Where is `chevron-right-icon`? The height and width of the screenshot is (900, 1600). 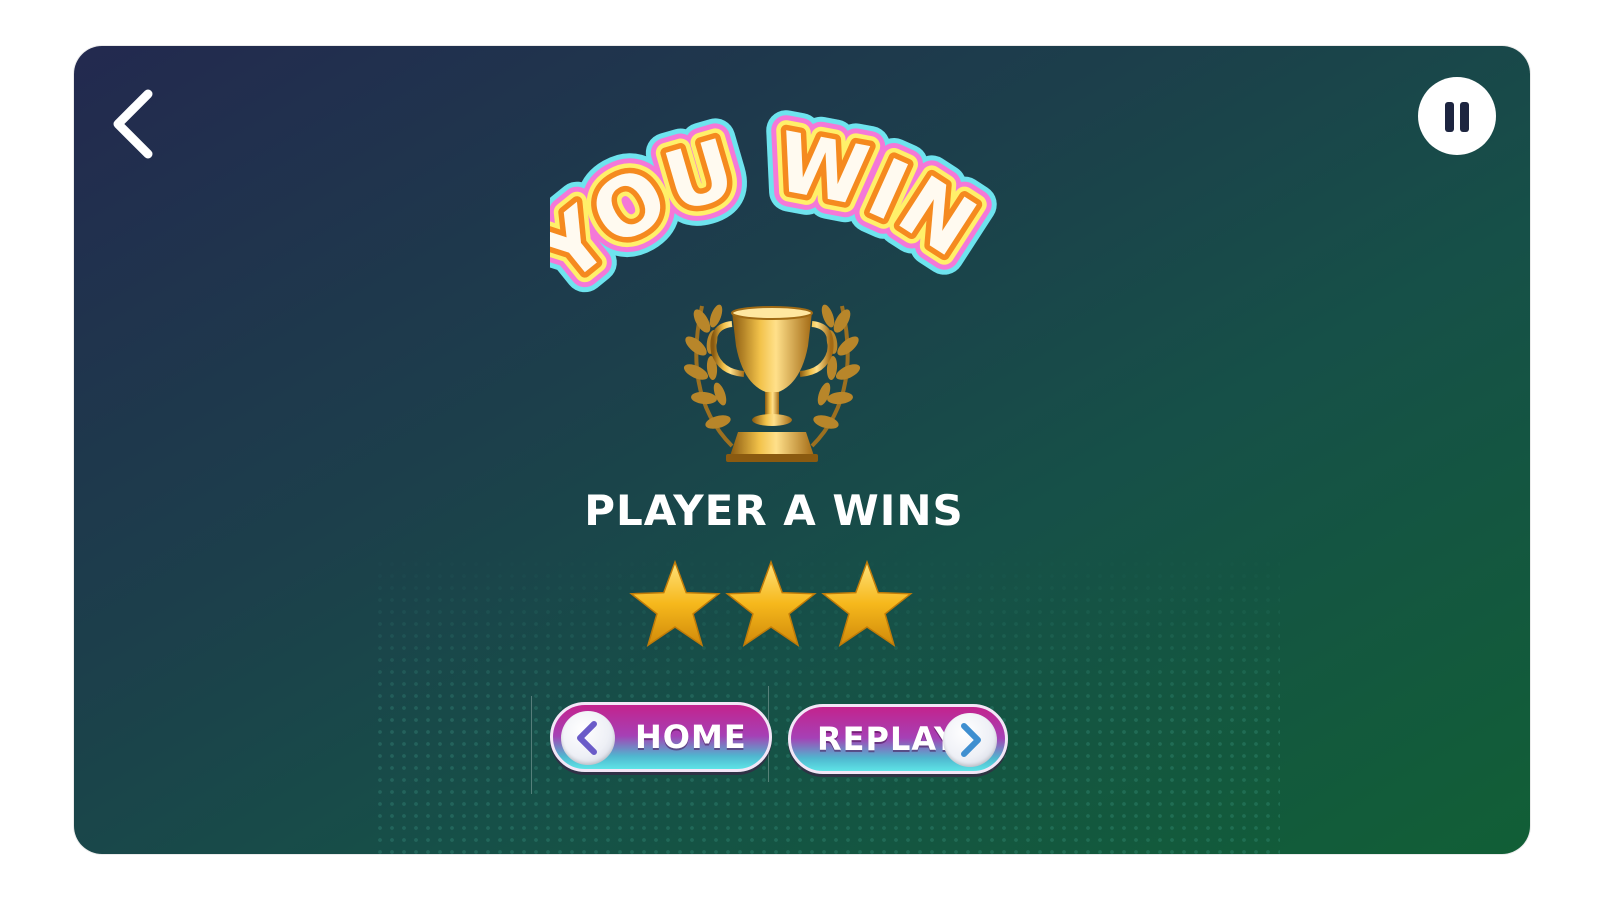 chevron-right-icon is located at coordinates (971, 740).